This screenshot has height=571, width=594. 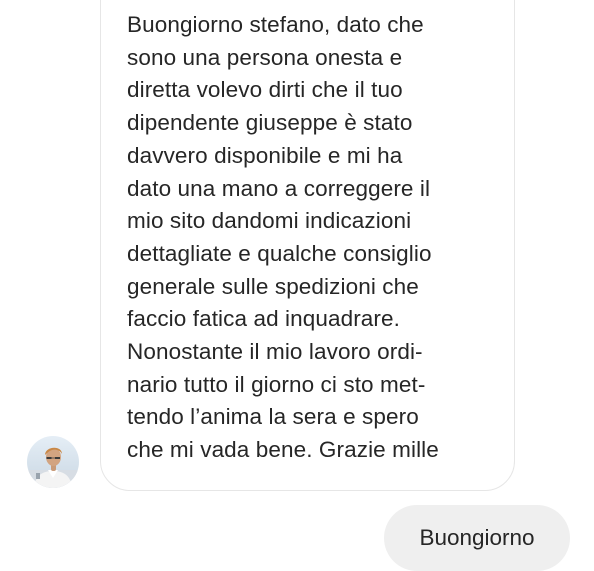 I want to click on outgoing-message-bubble: Buongiorno, so click(x=477, y=538).